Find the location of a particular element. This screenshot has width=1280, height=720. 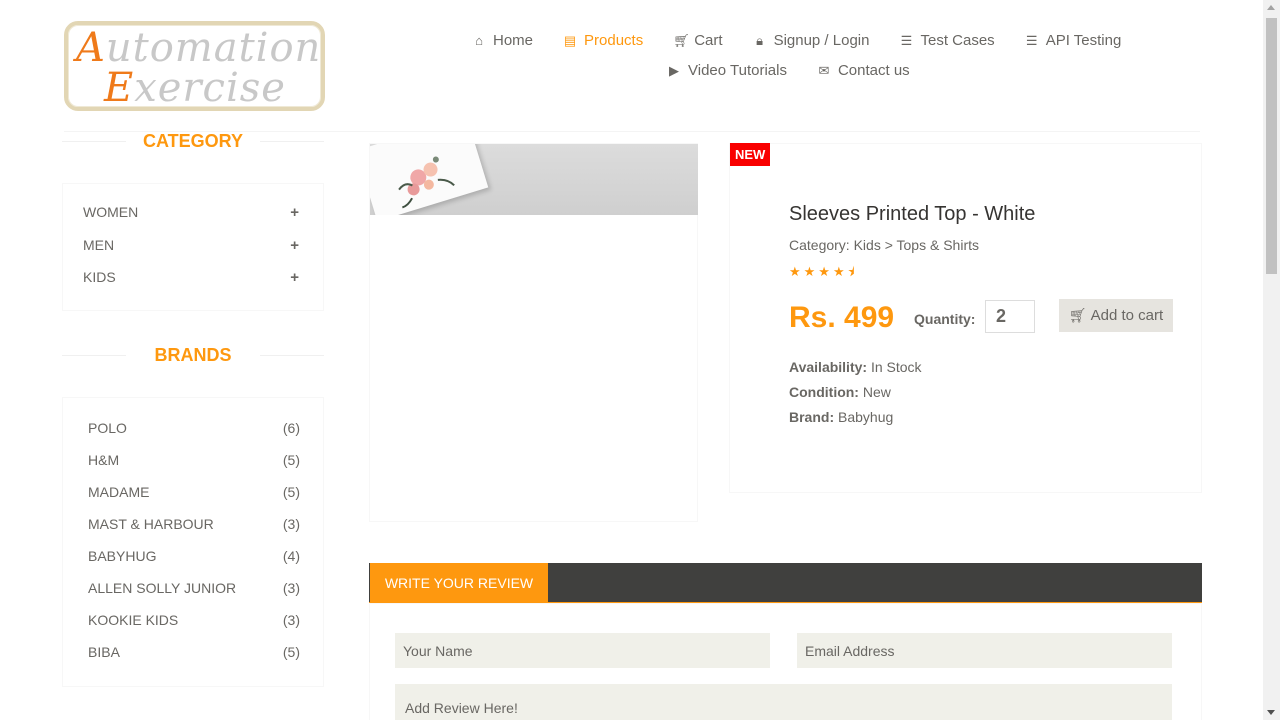

brand-item: KOOKIE KIDS (3) is located at coordinates (194, 620).